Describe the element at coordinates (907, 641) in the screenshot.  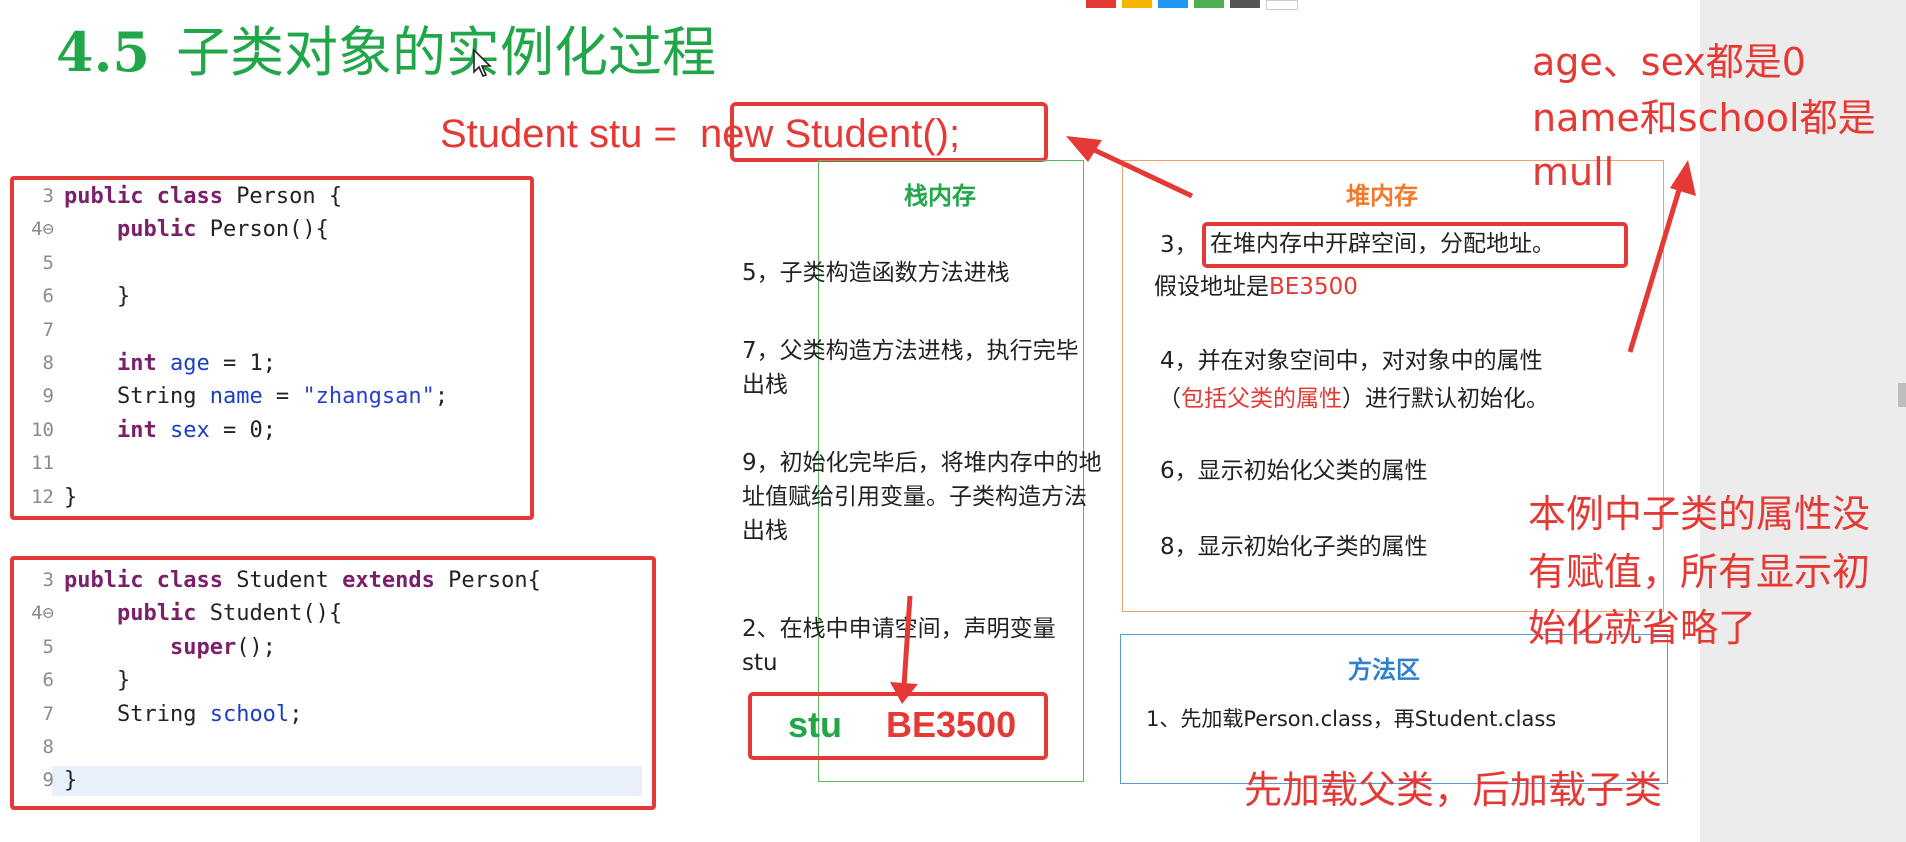
I see `arrow-to-stack-var` at that location.